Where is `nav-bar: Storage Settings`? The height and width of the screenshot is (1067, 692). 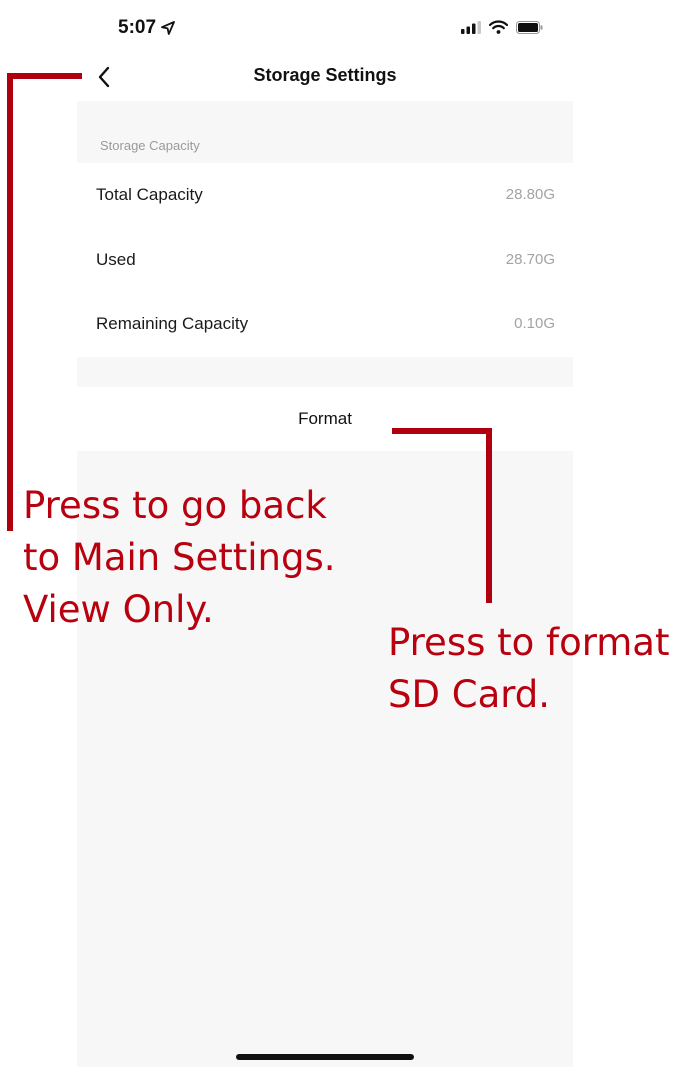 nav-bar: Storage Settings is located at coordinates (325, 78).